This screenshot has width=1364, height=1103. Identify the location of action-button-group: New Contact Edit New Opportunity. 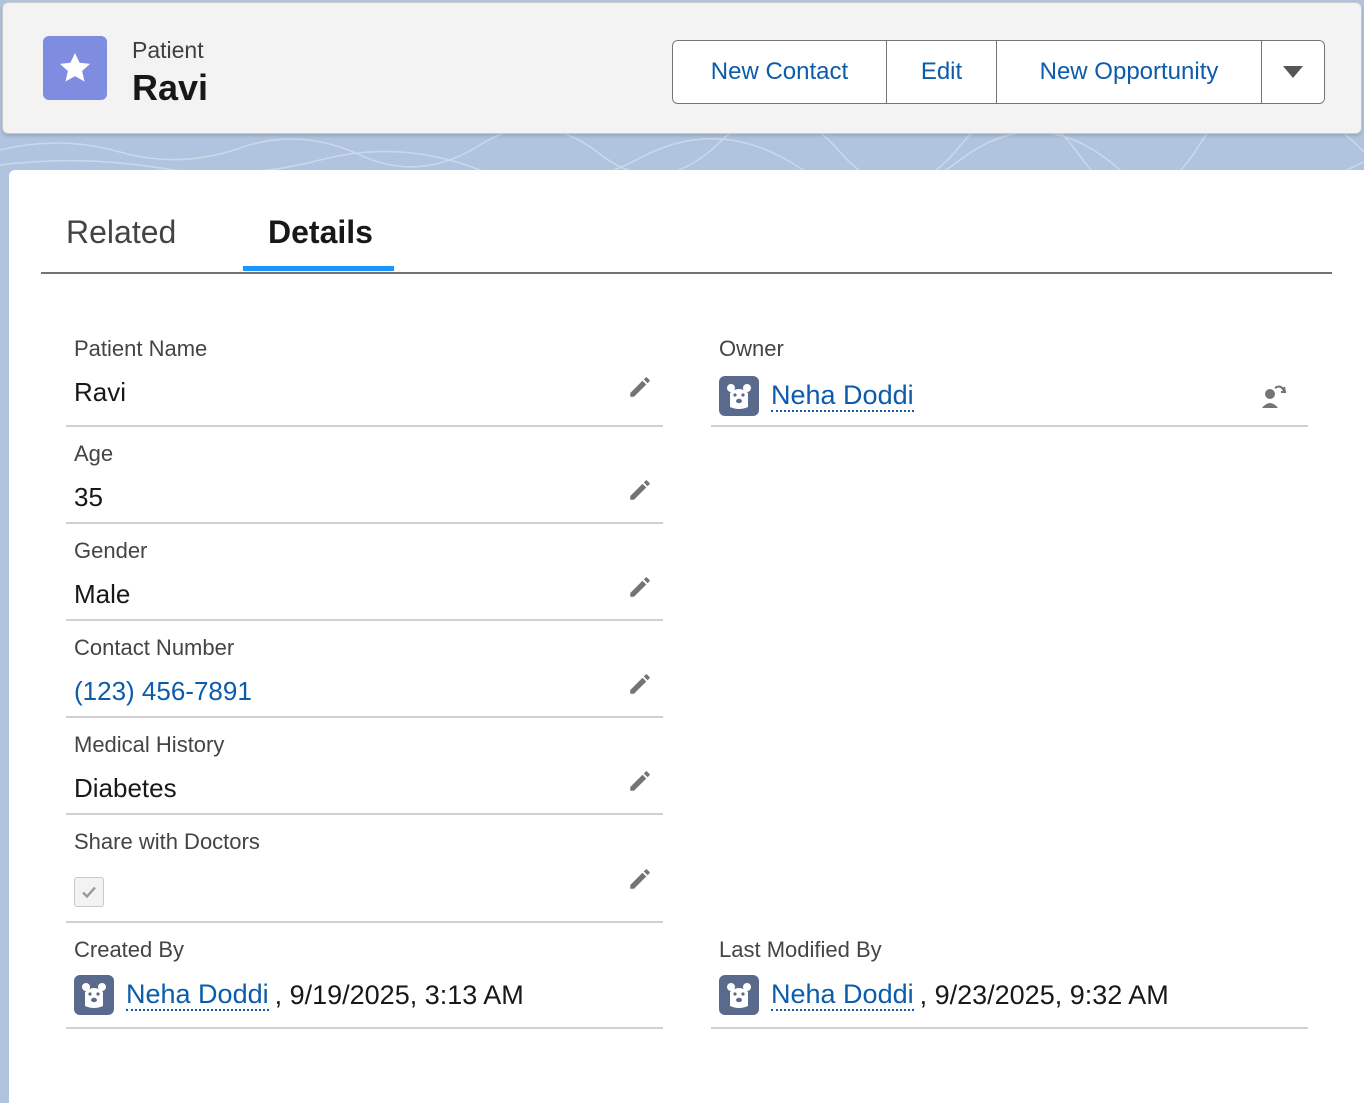
(998, 72).